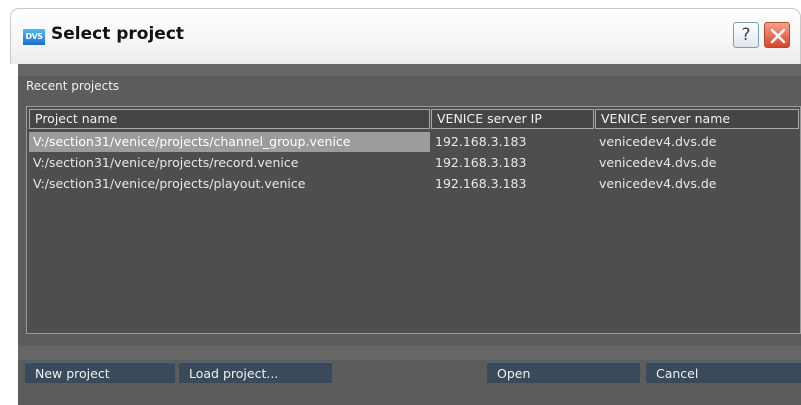 The width and height of the screenshot is (801, 405). Describe the element at coordinates (512, 119) in the screenshot. I see `column-header-server-ip: VENICE server IP` at that location.